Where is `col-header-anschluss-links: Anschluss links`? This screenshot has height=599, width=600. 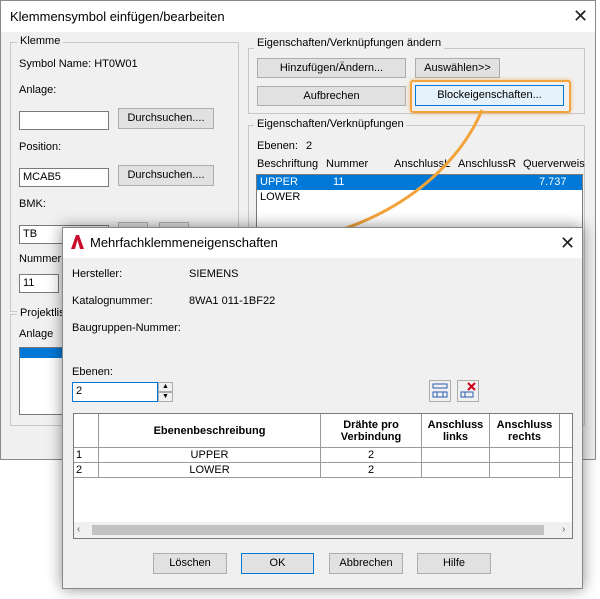
col-header-anschluss-links: Anschluss links is located at coordinates (456, 431).